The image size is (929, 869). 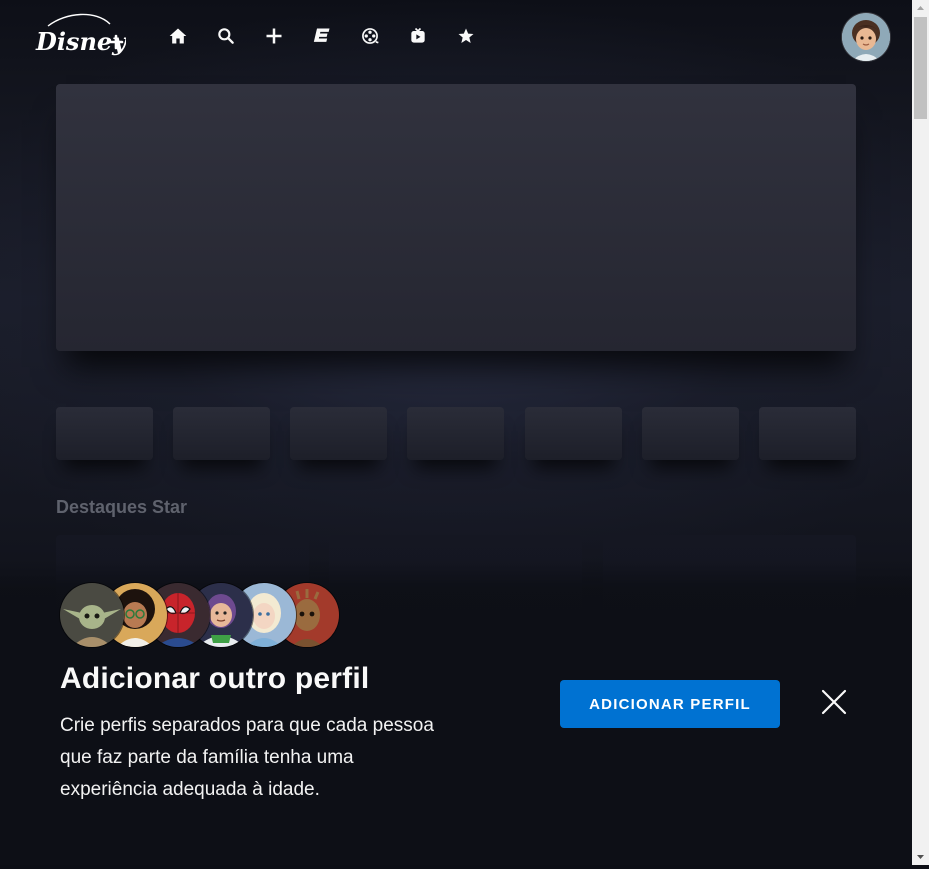 What do you see at coordinates (178, 36) in the screenshot?
I see `home-icon` at bounding box center [178, 36].